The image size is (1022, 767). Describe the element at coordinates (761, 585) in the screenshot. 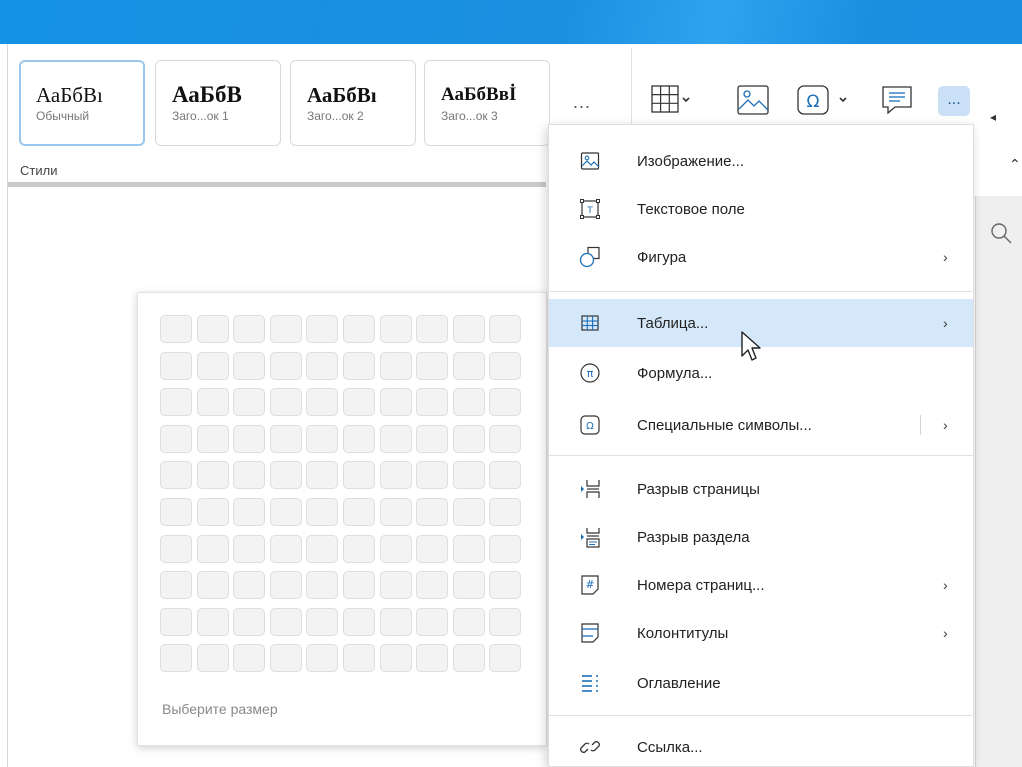

I see `menu-item-page-numbers: # Номера страниц... ›` at that location.